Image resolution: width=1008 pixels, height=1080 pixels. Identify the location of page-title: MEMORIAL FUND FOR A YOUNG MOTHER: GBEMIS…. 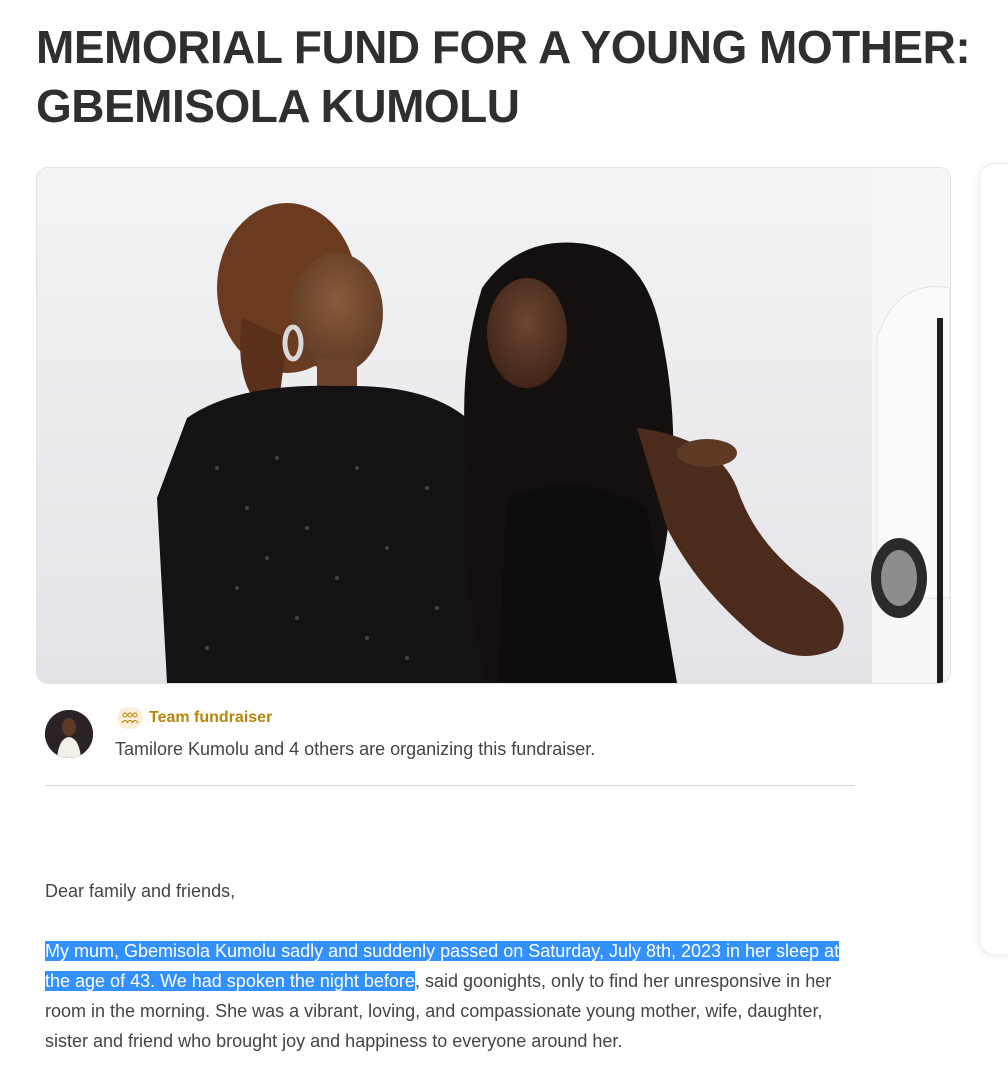
(503, 77).